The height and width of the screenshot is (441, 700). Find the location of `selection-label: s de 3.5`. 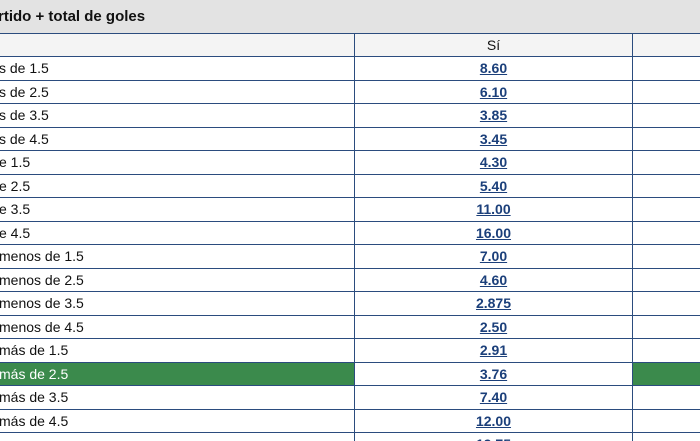

selection-label: s de 3.5 is located at coordinates (177, 115).